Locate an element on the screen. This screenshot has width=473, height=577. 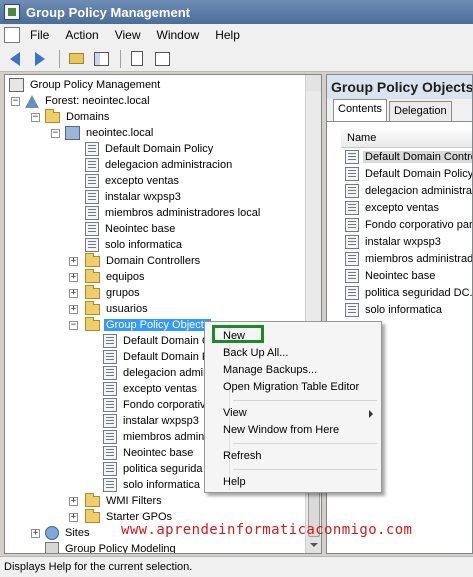
details-header: Group Policy Objects is located at coordinates (399, 87).